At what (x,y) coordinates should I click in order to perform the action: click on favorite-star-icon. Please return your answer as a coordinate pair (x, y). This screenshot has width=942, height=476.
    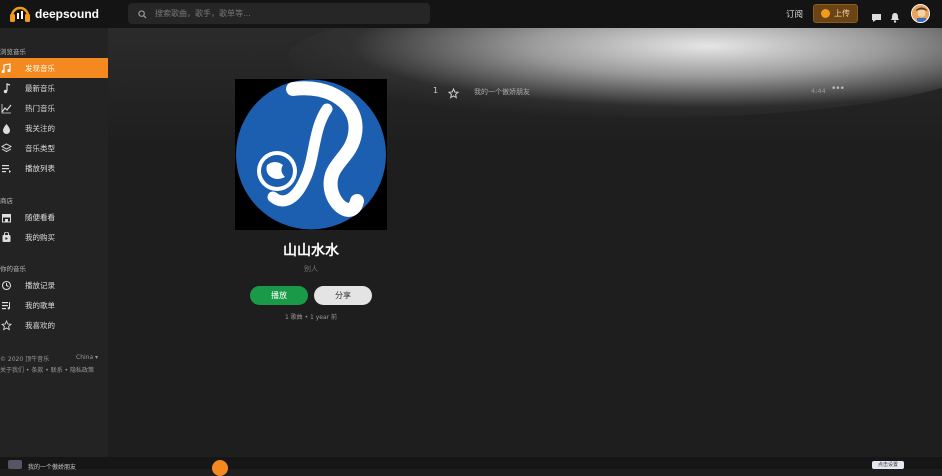
    Looking at the image, I should click on (453, 93).